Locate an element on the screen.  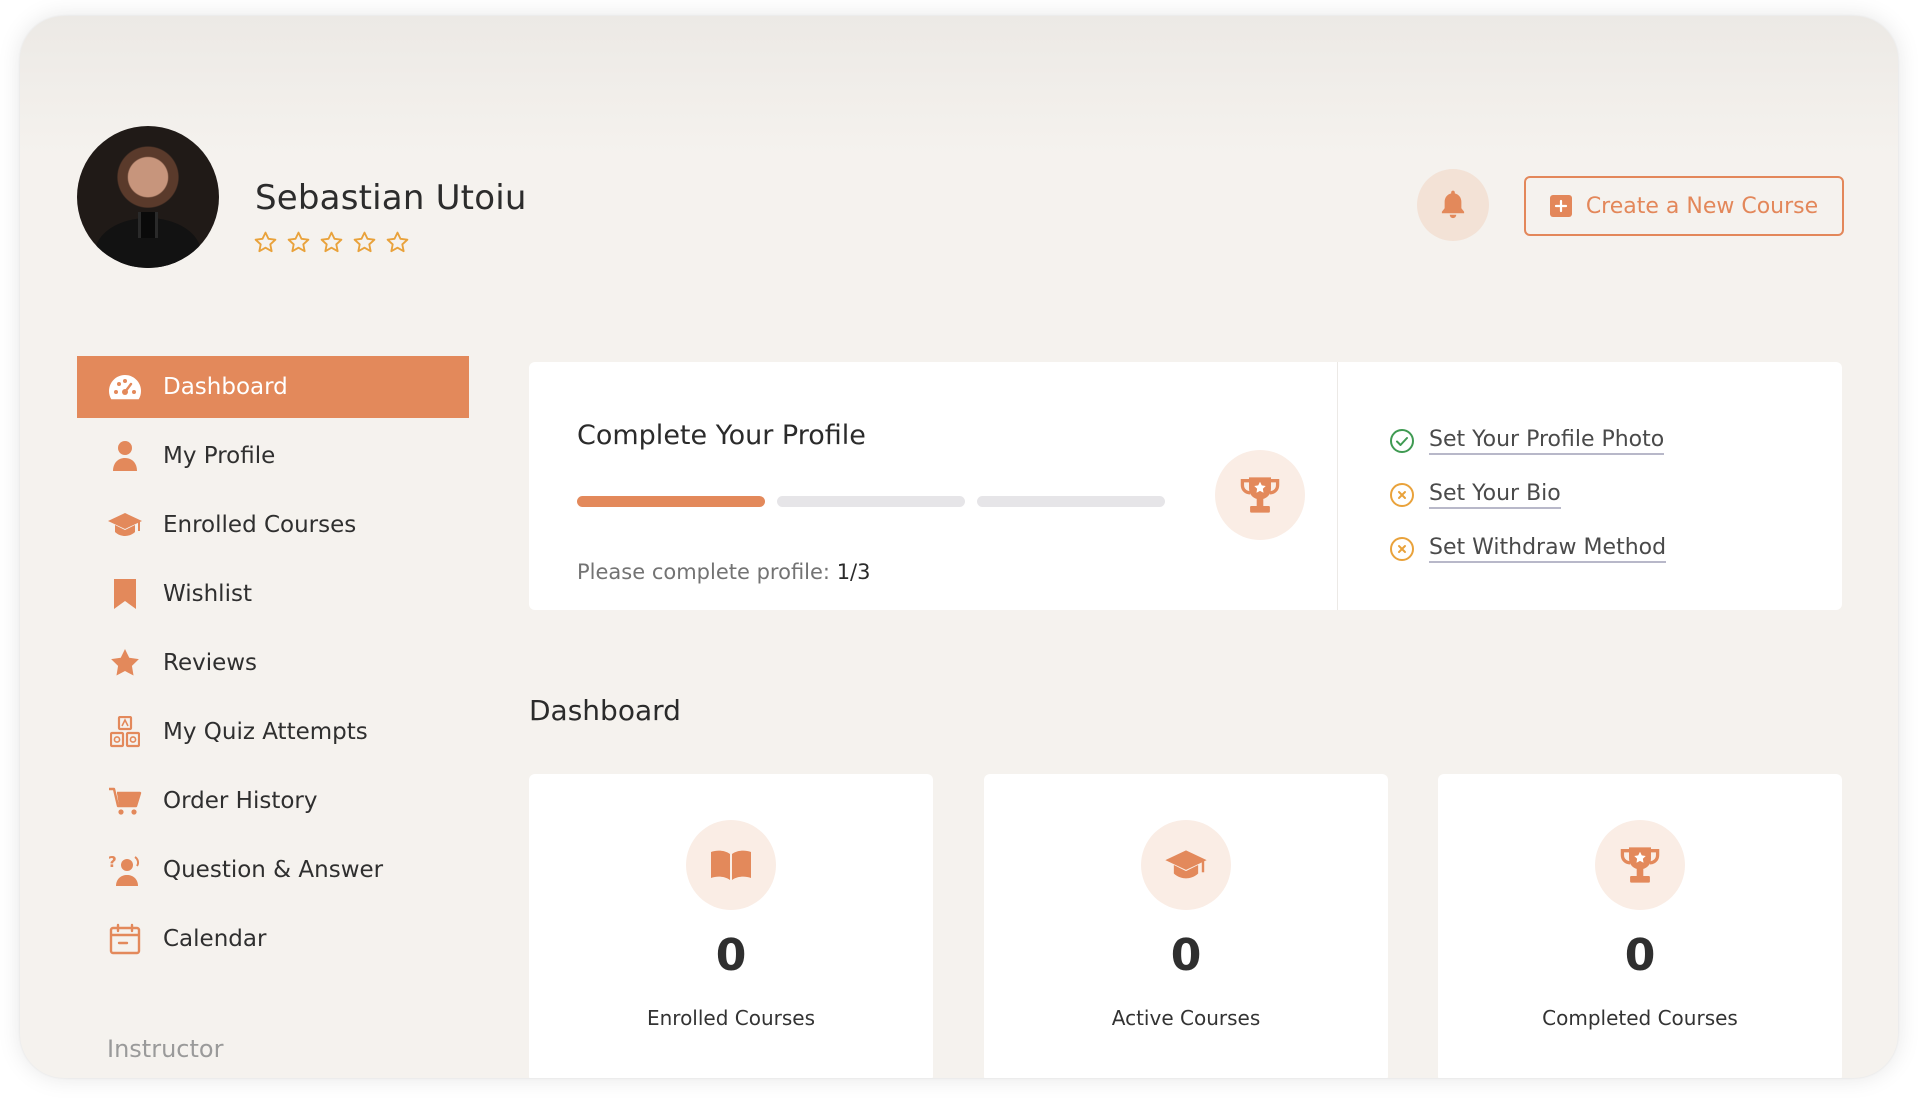
stat-card-completed-courses: 0 Completed Courses is located at coordinates (1640, 926).